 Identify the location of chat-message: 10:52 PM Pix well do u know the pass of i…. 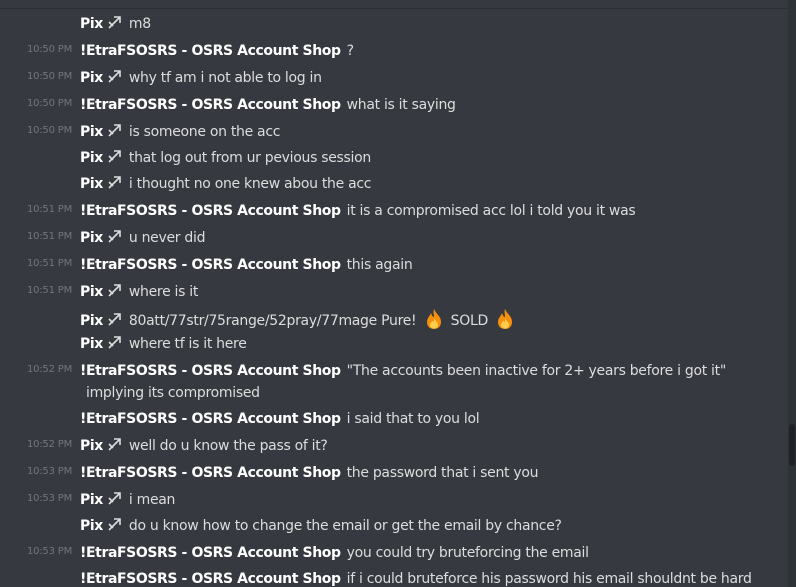
(394, 446).